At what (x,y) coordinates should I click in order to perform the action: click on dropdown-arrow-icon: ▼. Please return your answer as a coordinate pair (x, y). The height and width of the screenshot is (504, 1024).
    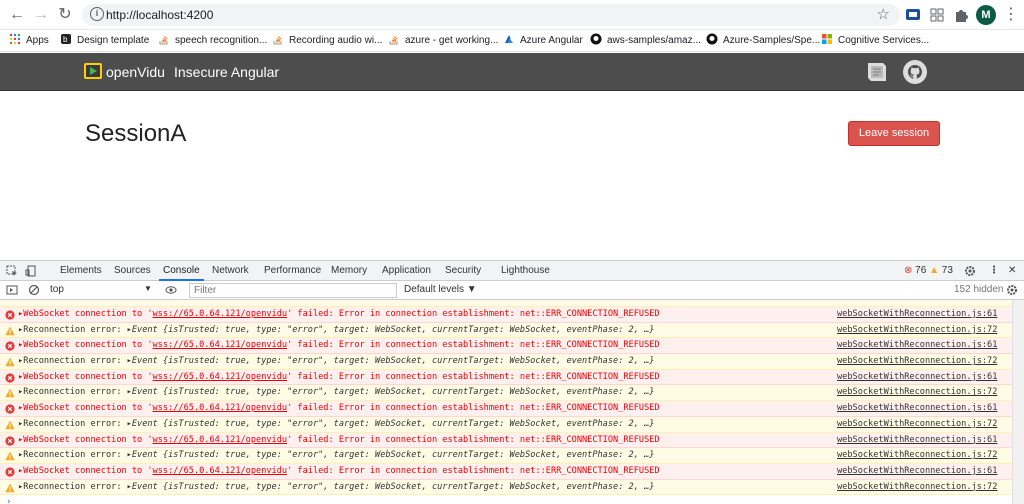
    Looking at the image, I should click on (148, 288).